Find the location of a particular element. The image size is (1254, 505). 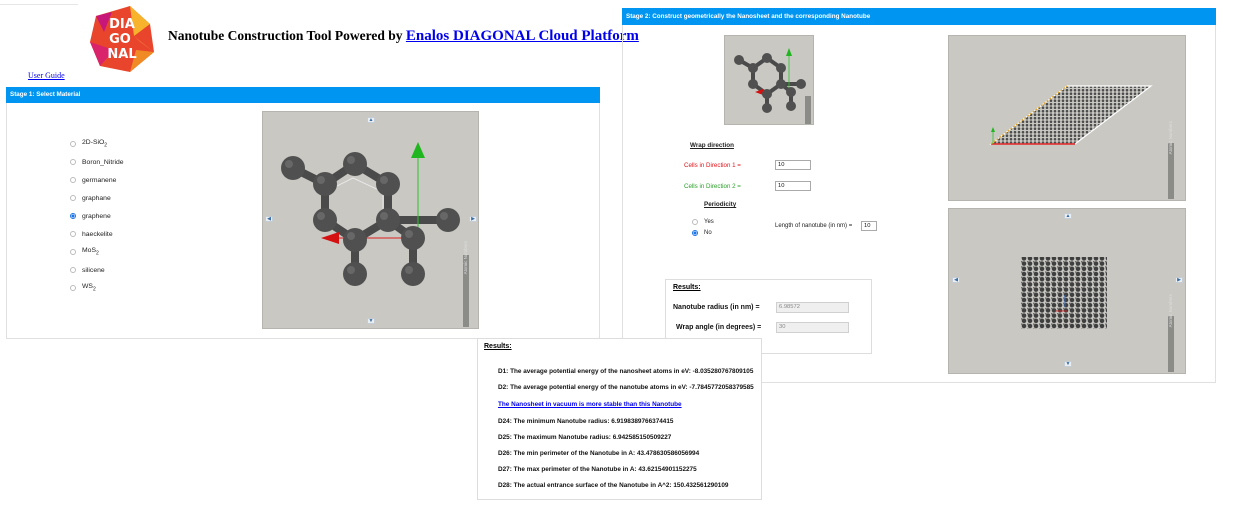

material-option: silicene is located at coordinates (87, 270).